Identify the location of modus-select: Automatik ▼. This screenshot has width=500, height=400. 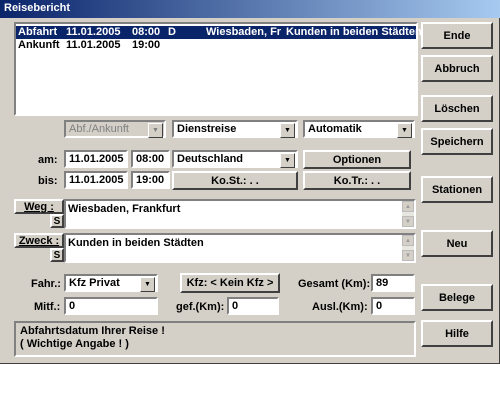
(359, 129).